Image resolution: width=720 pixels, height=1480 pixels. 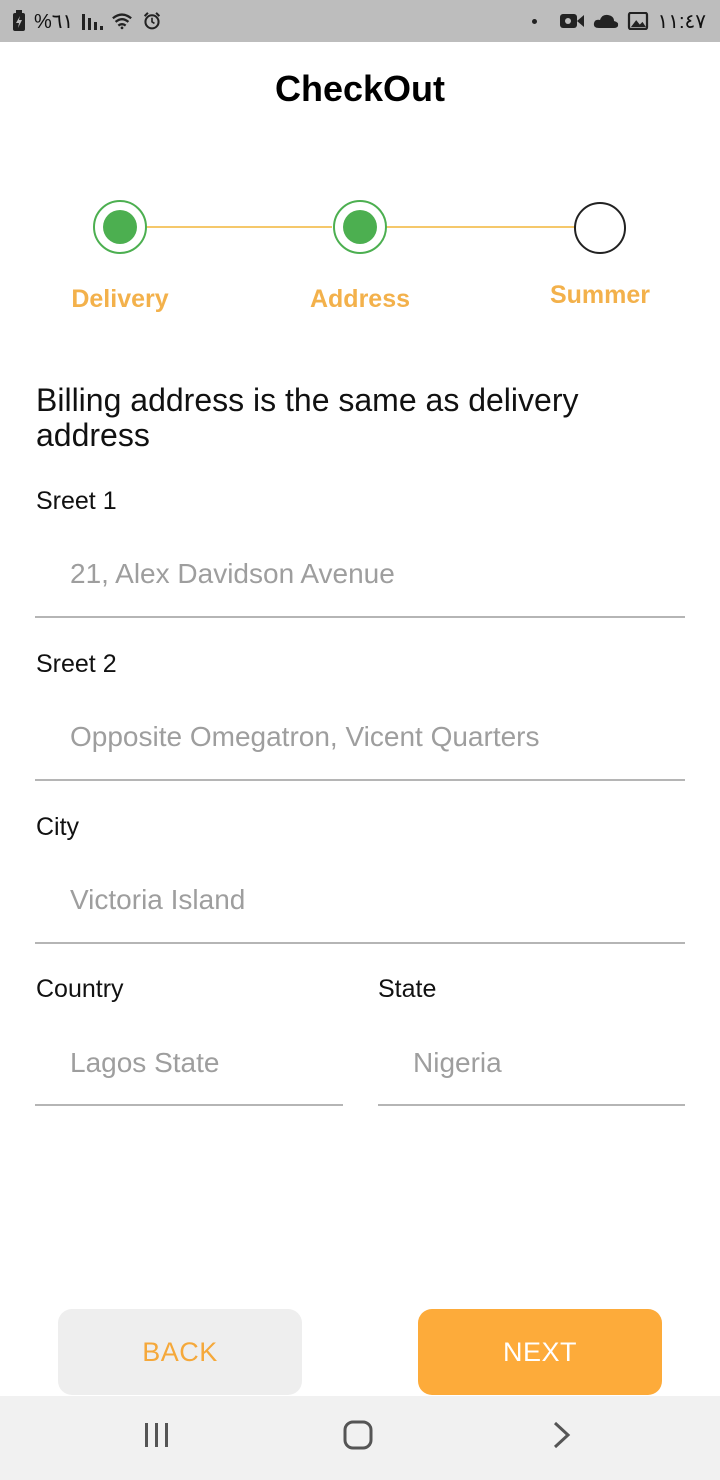 I want to click on status-left: %٦١, so click(x=87, y=21).